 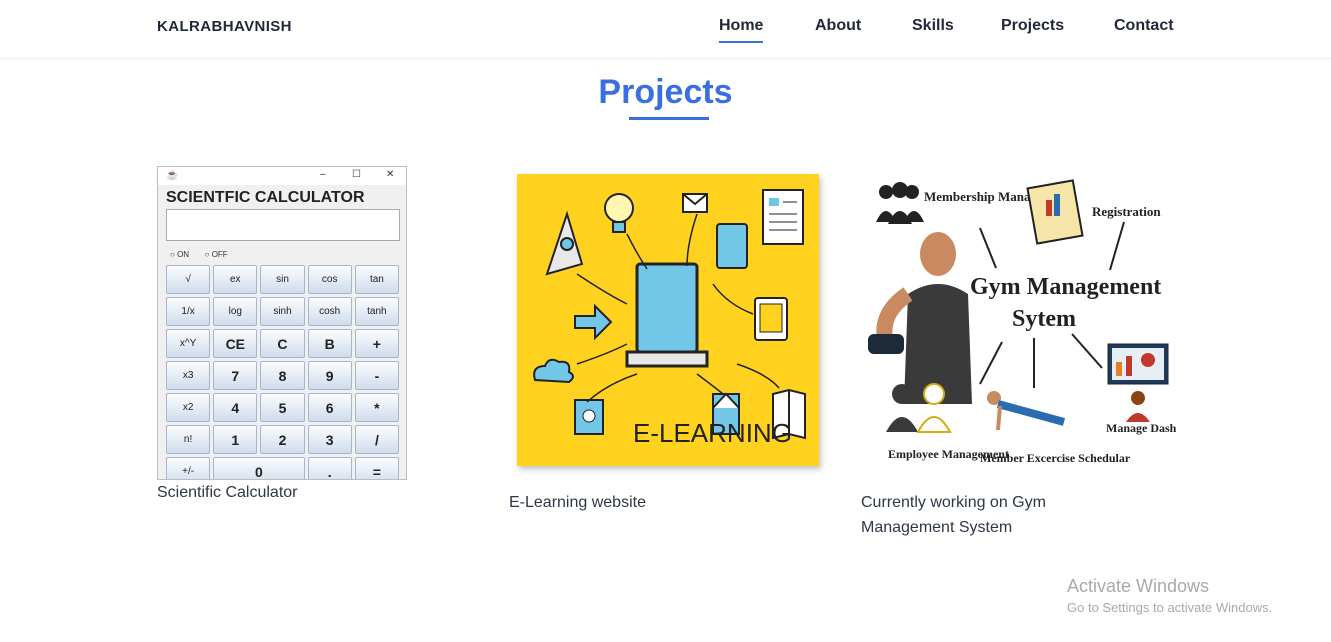 I want to click on calc-key: -, so click(x=376, y=375).